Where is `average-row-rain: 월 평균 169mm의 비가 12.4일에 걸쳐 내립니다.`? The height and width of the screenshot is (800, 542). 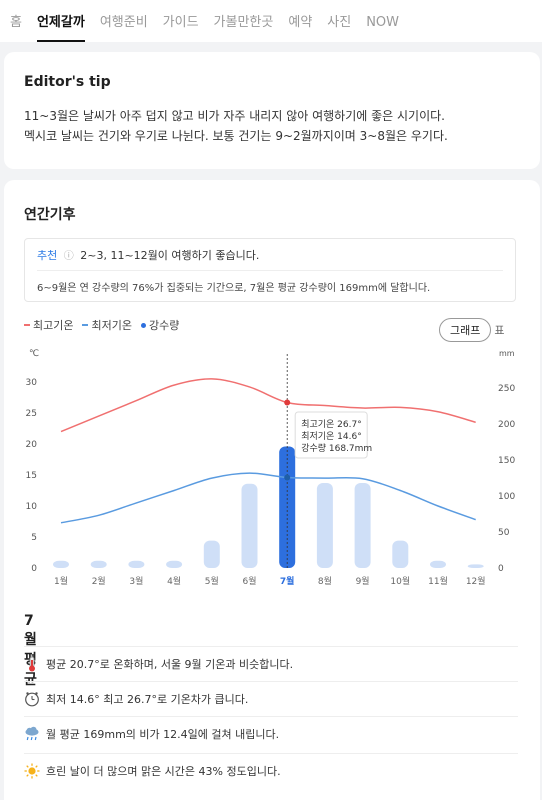
average-row-rain: 월 평균 169mm의 비가 12.4일에 걸쳐 내립니다. is located at coordinates (271, 733).